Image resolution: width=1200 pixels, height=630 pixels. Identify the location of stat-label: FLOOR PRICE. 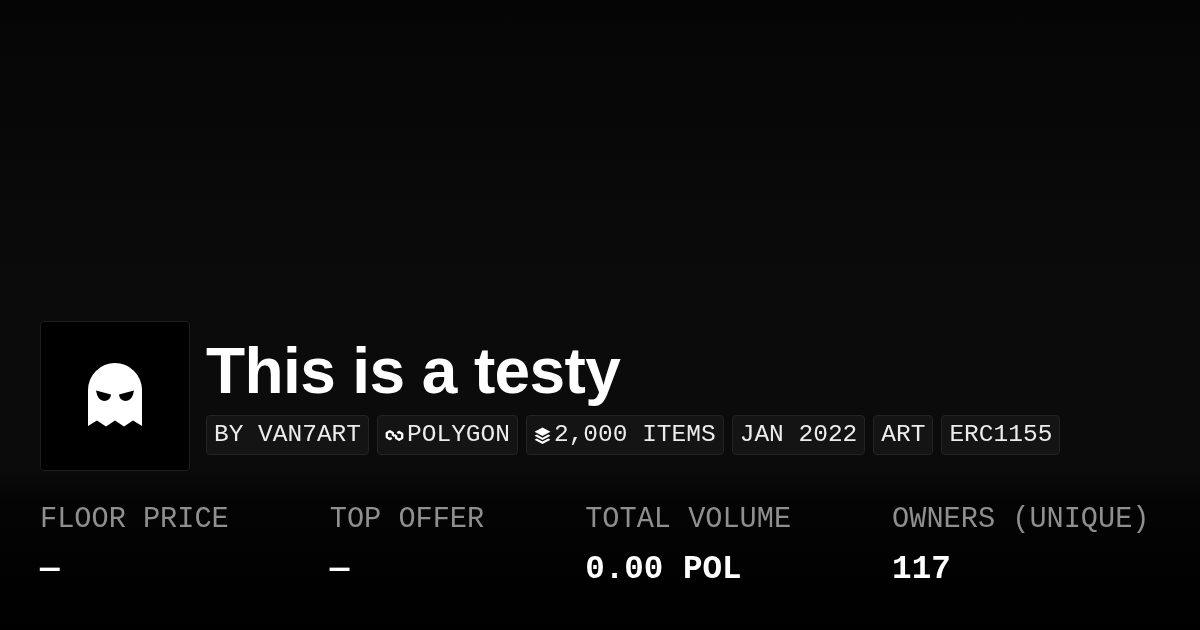
(134, 520).